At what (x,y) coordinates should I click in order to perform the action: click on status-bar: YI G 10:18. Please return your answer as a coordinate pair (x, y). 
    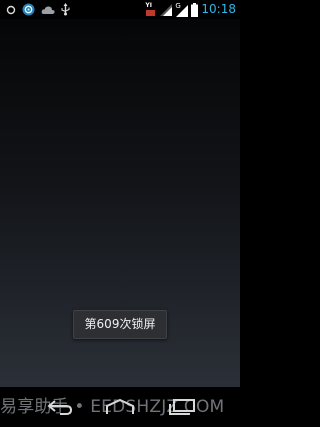
    Looking at the image, I should click on (120, 9).